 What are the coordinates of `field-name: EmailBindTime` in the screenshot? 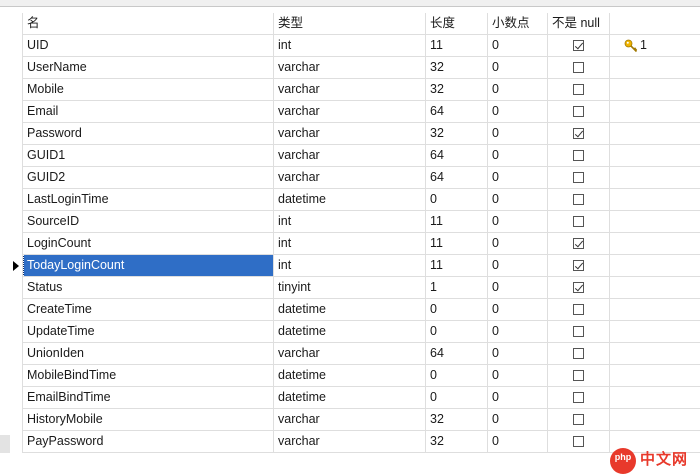 It's located at (69, 397).